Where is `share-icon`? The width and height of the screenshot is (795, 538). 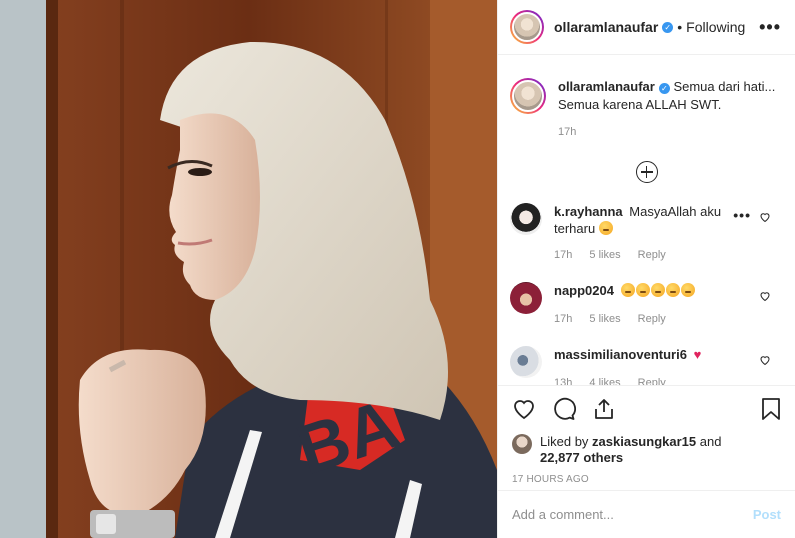
share-icon is located at coordinates (604, 409).